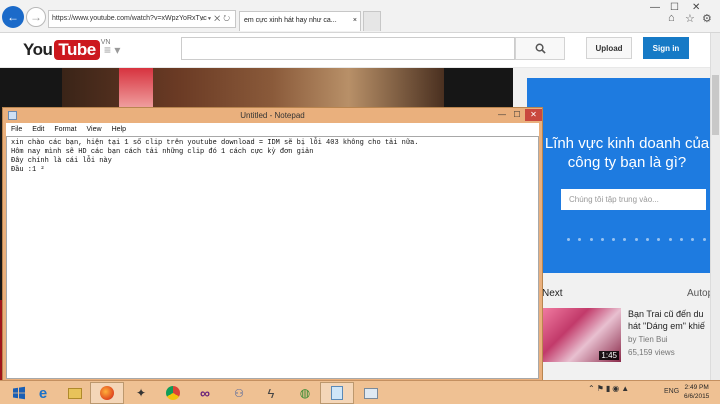  I want to click on menu-file: File, so click(16, 129).